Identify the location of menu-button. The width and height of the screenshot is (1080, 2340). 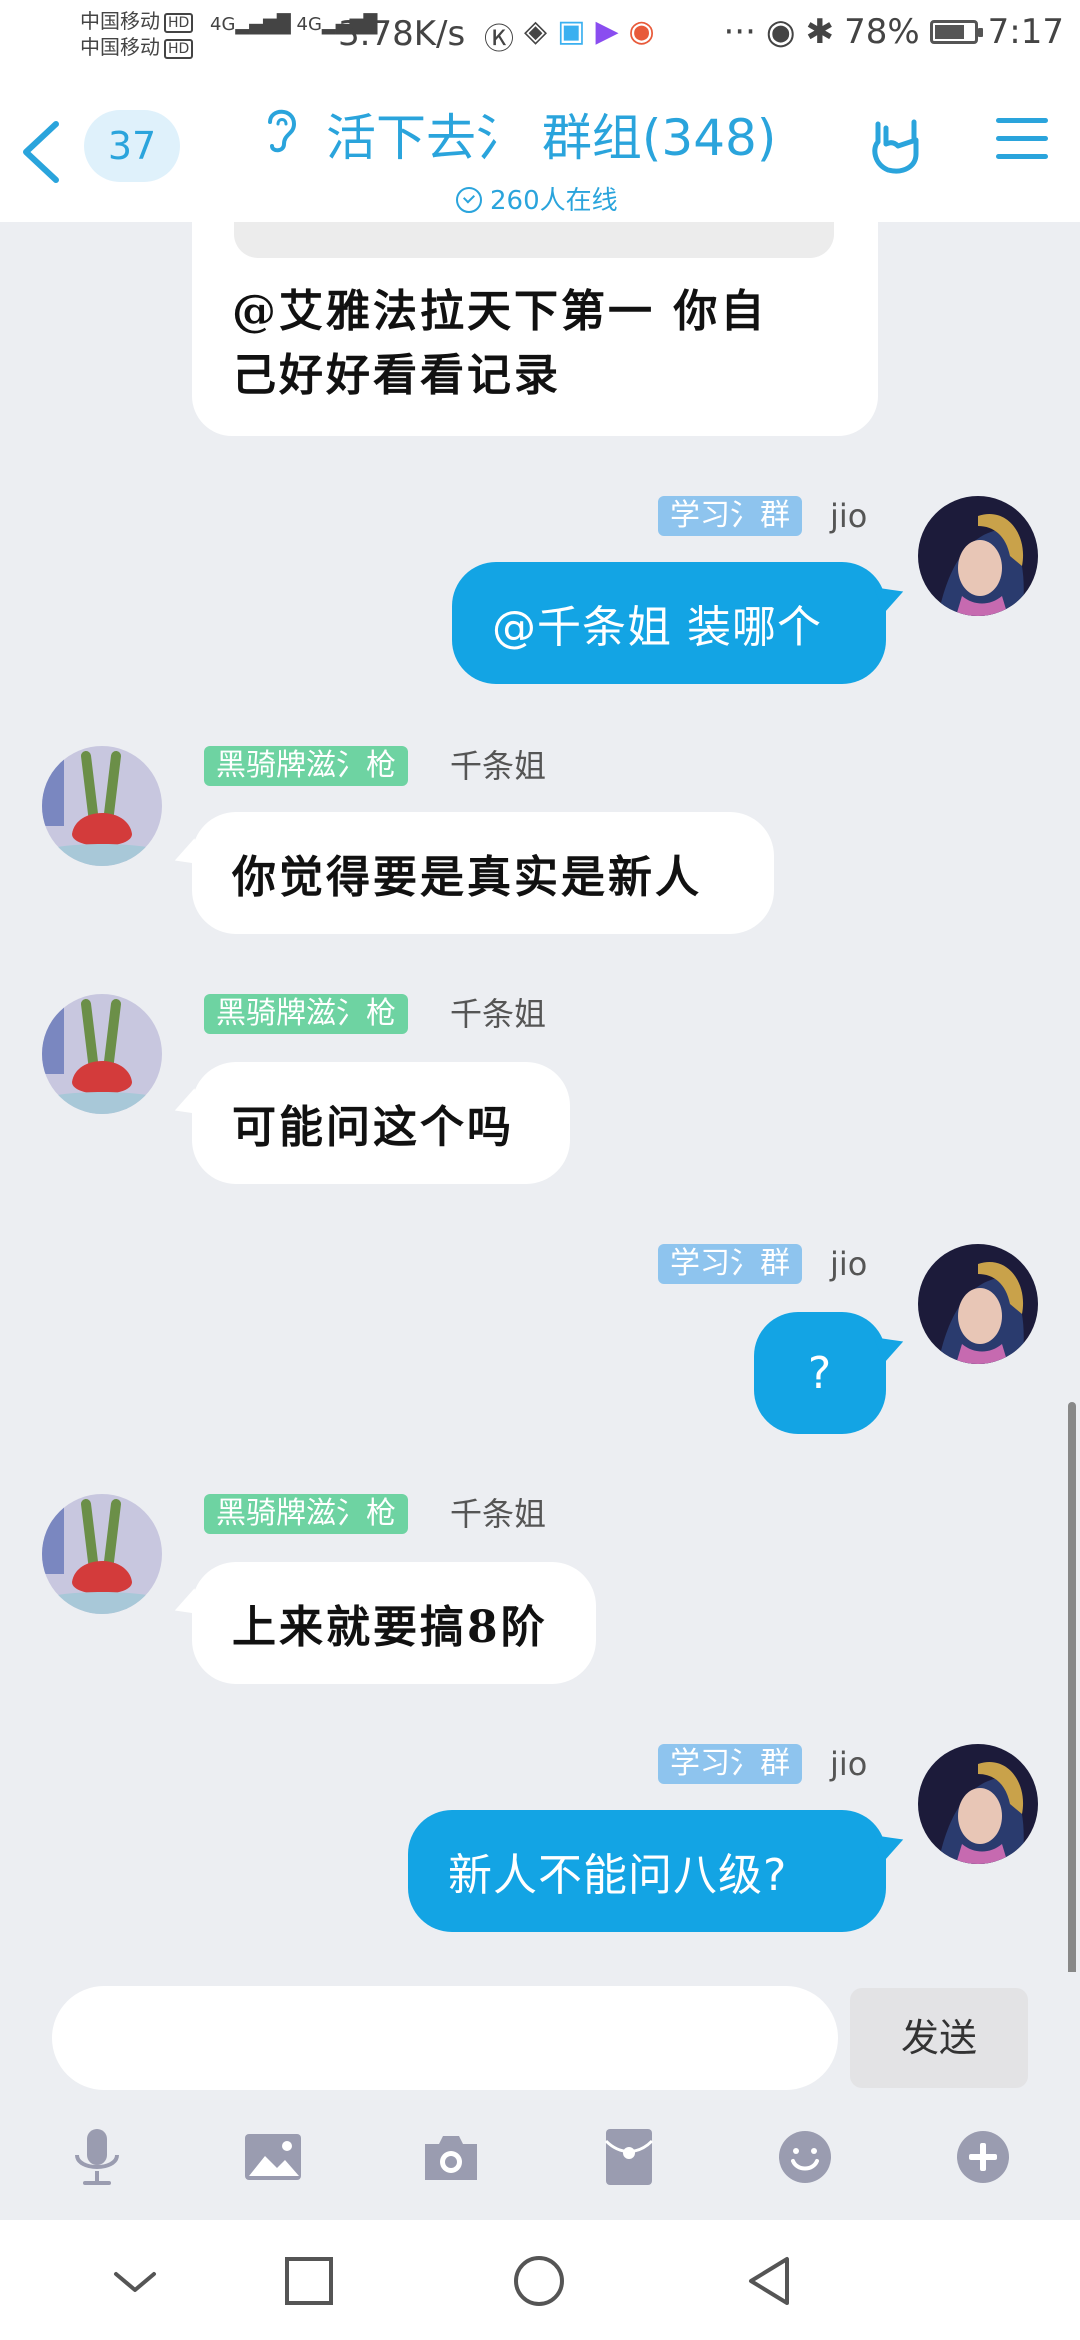
(1022, 144).